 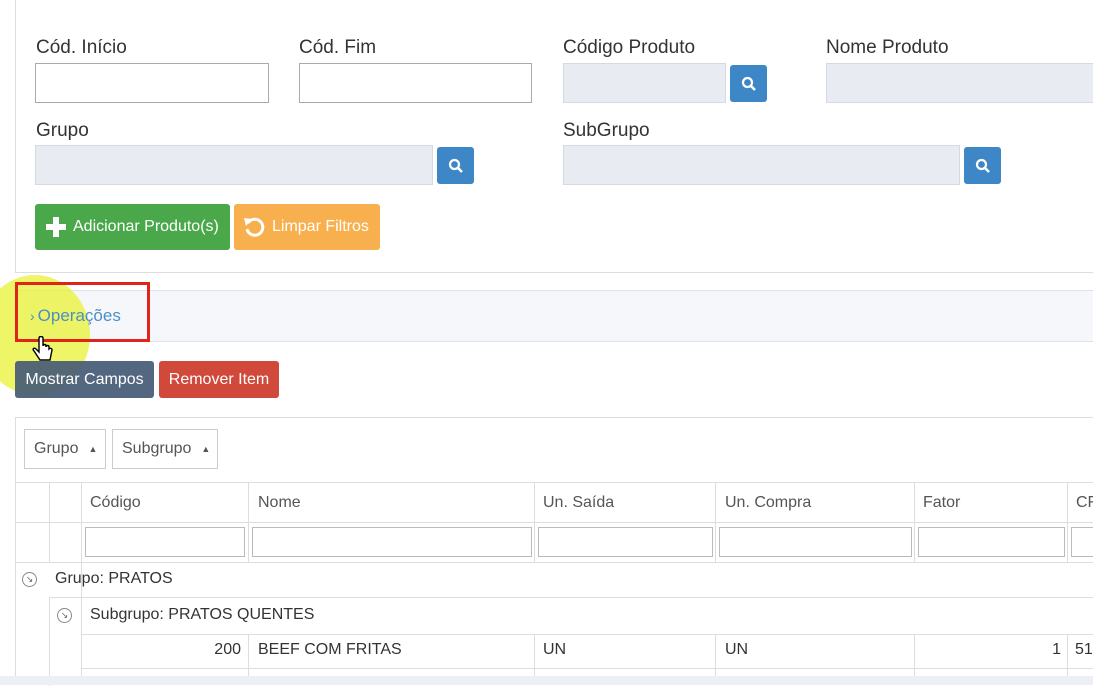 What do you see at coordinates (82, 312) in the screenshot?
I see `annotation-box` at bounding box center [82, 312].